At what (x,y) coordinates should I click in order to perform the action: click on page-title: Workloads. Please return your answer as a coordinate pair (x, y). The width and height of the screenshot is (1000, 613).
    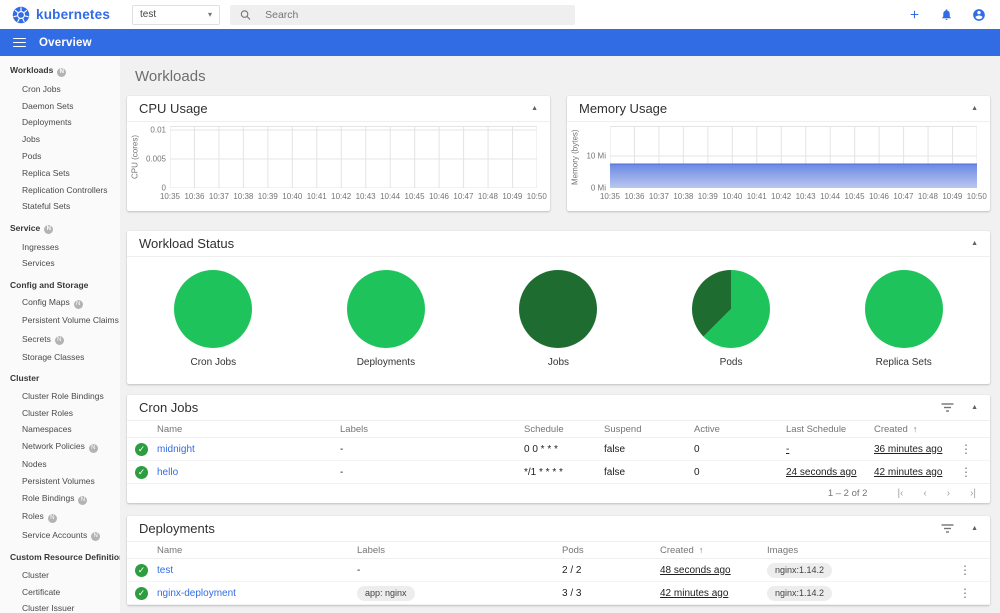
    Looking at the image, I should click on (170, 76).